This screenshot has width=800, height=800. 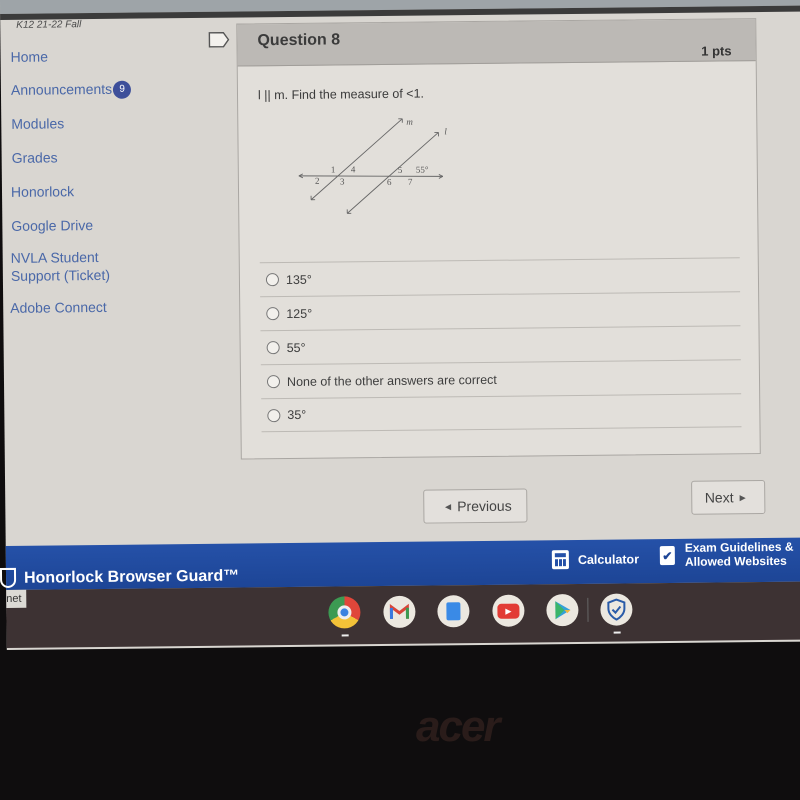 I want to click on sidebar-item-google-drive: Google Drive, so click(x=102, y=225).